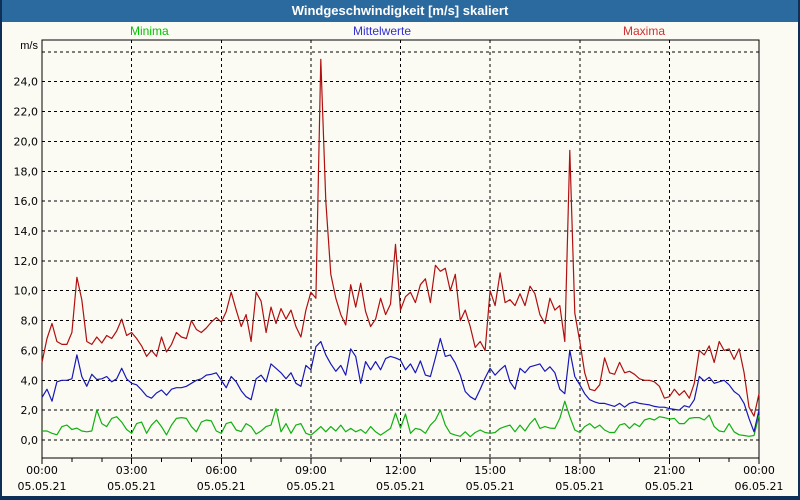 This screenshot has width=800, height=500. I want to click on svg-text: 2,0, so click(30, 410).